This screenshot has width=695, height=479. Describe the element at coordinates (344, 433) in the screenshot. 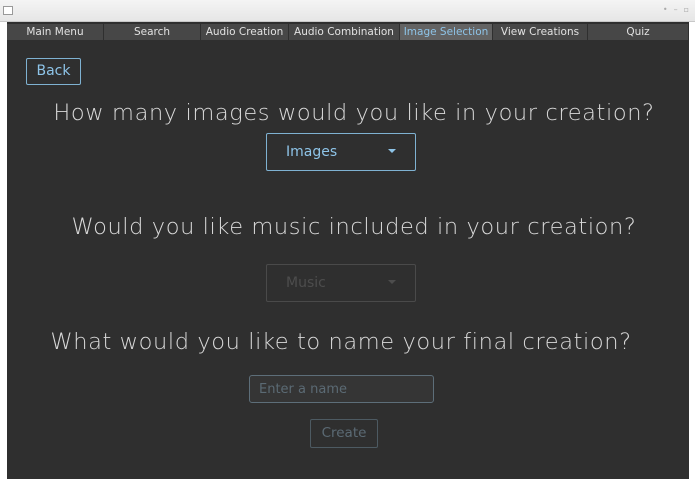

I see `create-button: Create` at that location.